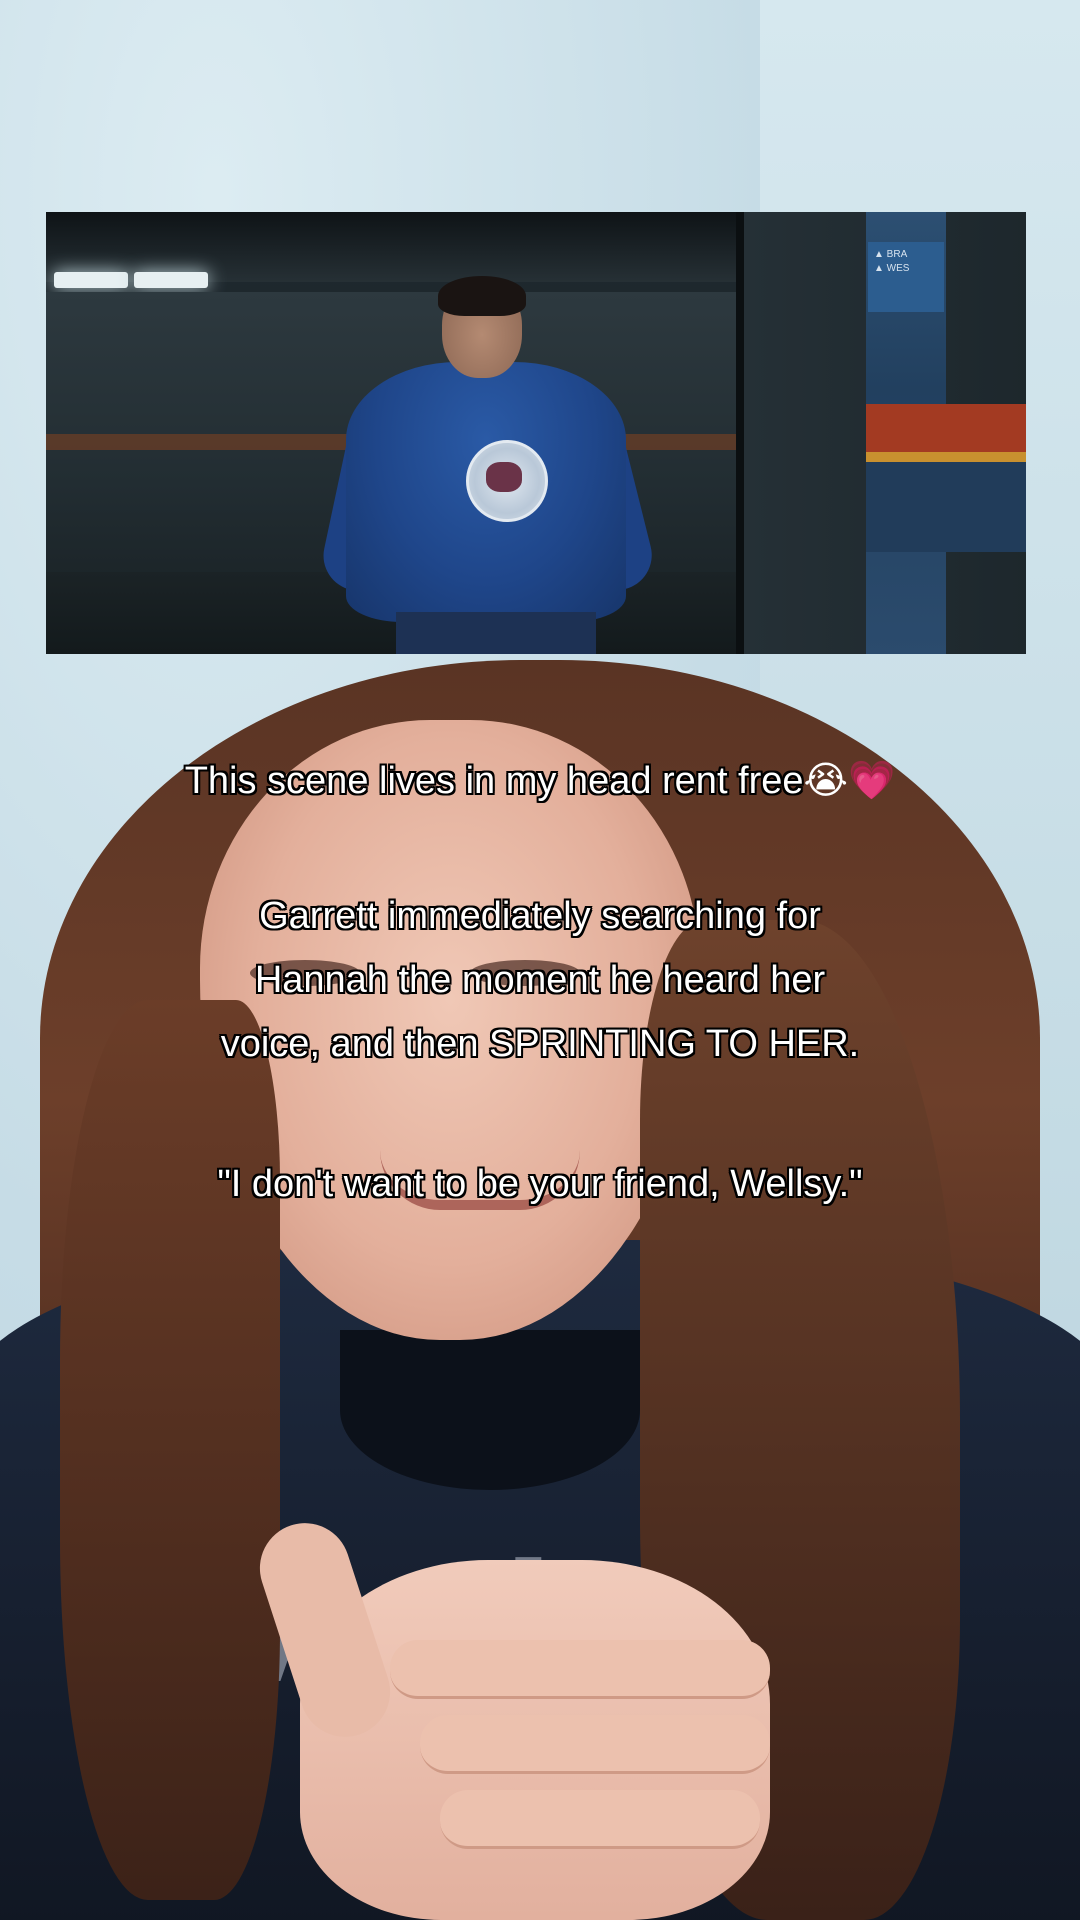 This screenshot has width=1080, height=1920. I want to click on caption-paragraph-line: Hannah the moment he heard her, so click(540, 980).